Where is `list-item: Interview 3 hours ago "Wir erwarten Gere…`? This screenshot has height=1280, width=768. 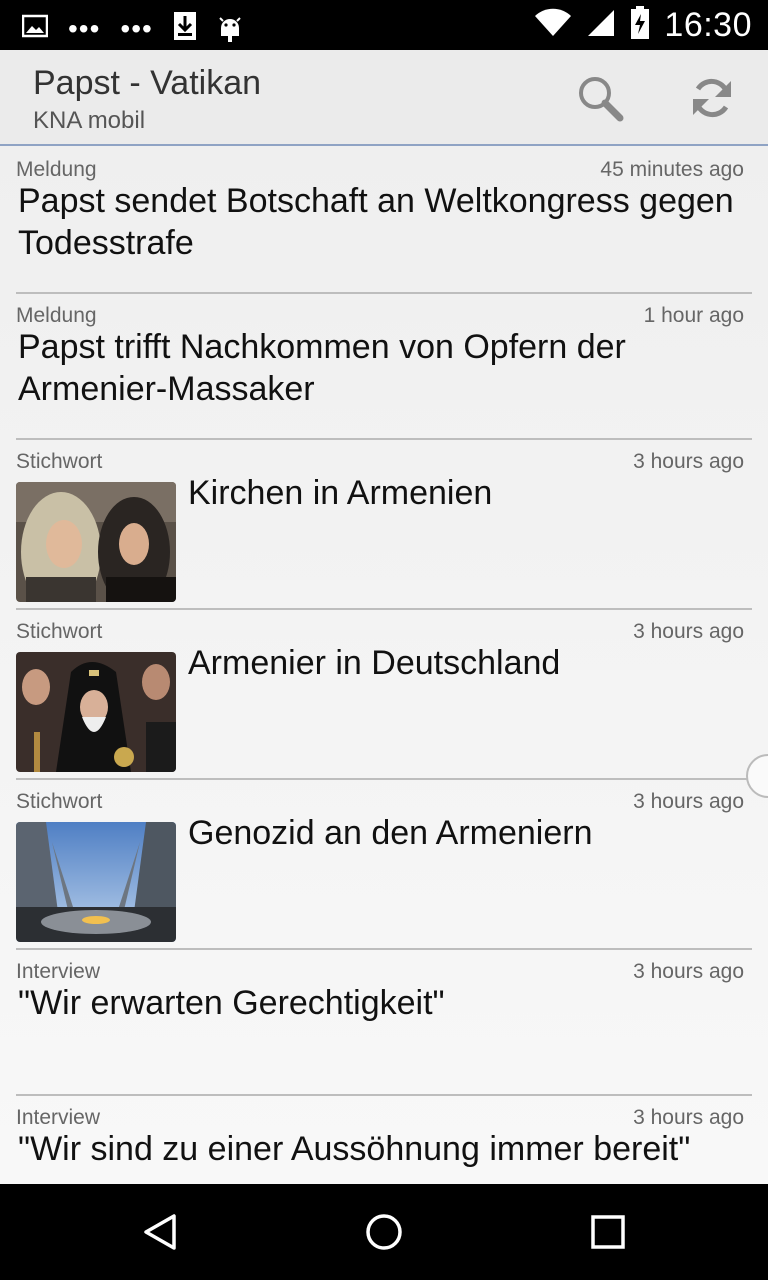 list-item: Interview 3 hours ago "Wir erwarten Gere… is located at coordinates (384, 1022).